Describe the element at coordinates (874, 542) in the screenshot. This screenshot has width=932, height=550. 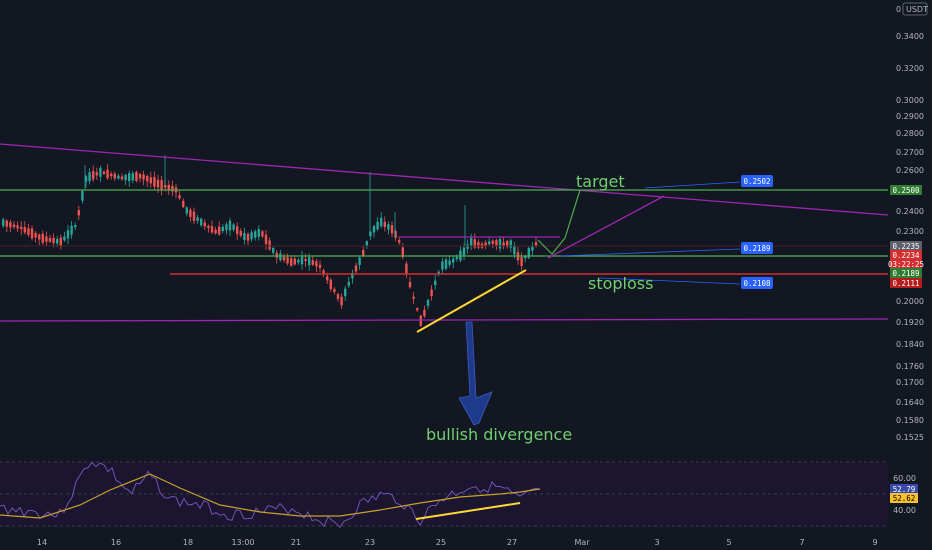
I see `x-tick-label: 9` at that location.